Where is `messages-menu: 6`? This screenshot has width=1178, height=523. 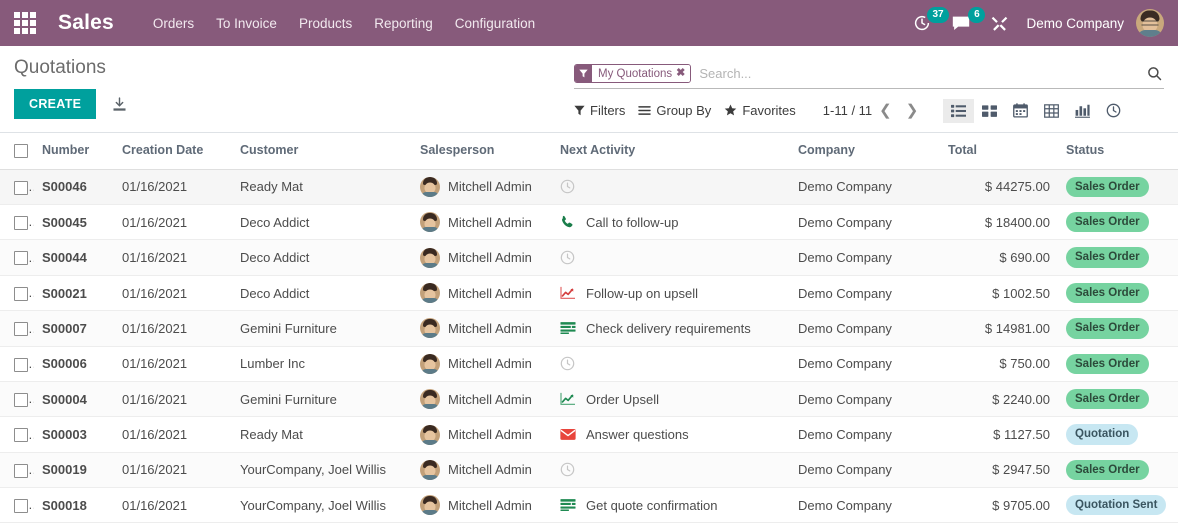
messages-menu: 6 is located at coordinates (963, 23).